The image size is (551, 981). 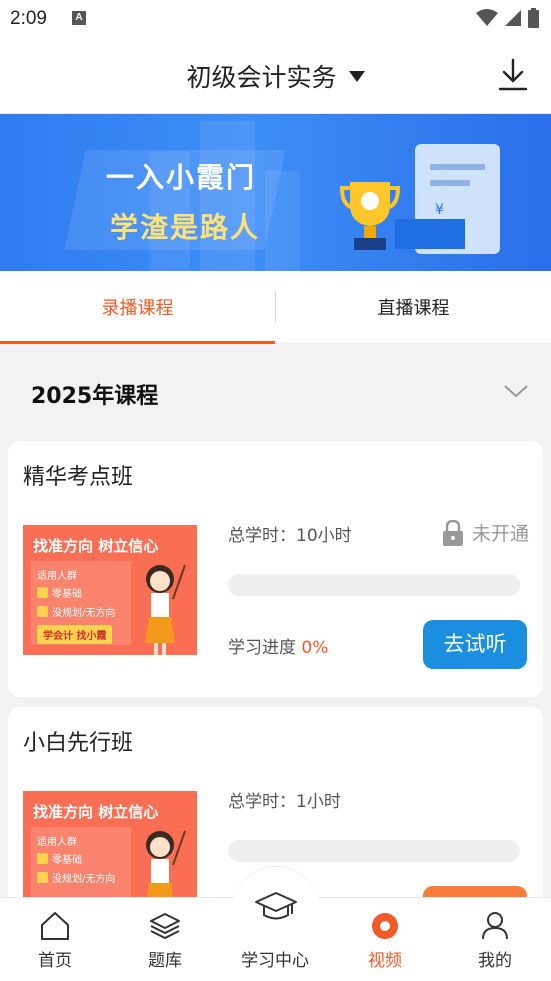 I want to click on course-thumbnail: 找准方向 树立信心 适用人群 零基础 没规划/无方向 学会计 找小霞, so click(x=110, y=590).